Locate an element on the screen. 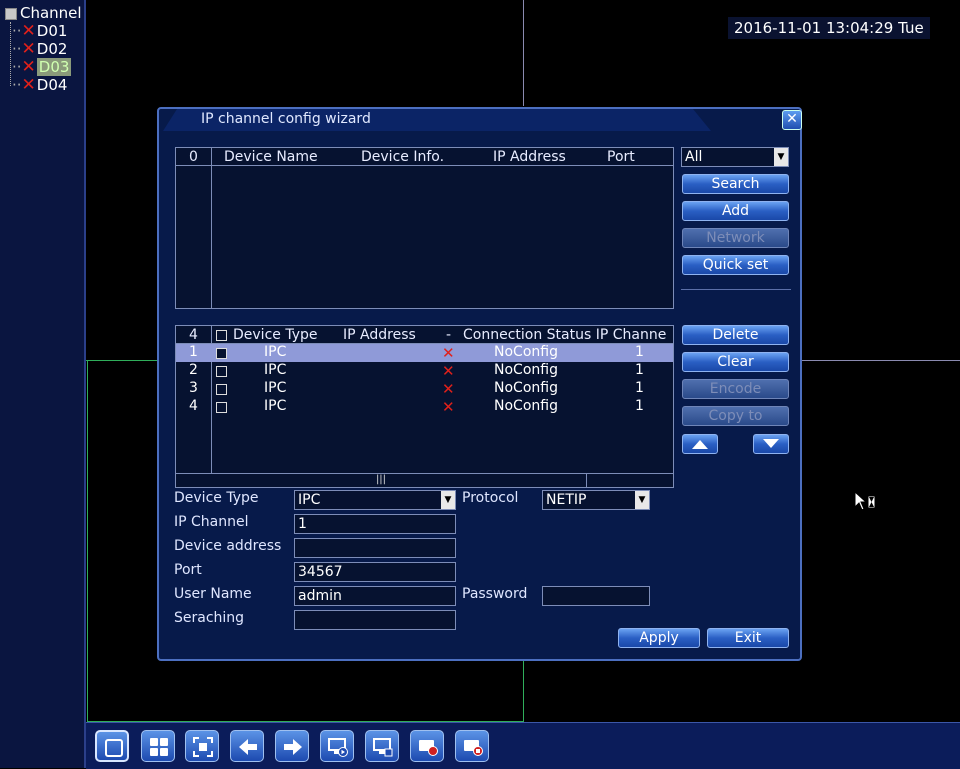  table-row: 2 IPC ✕ NoConfig 1 is located at coordinates (424, 371).